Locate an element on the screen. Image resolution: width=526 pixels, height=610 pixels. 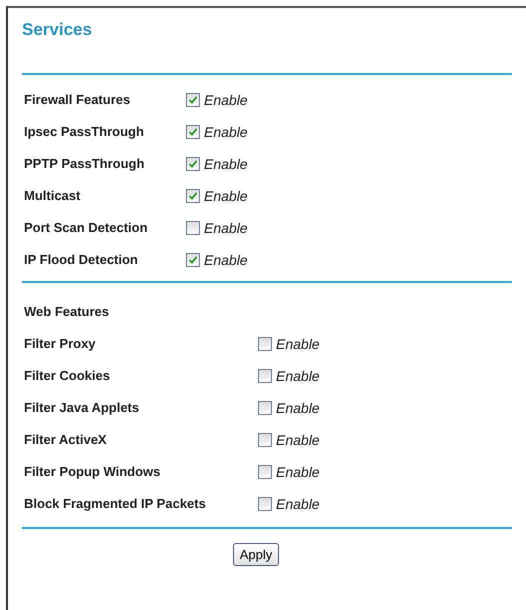
feature-label: IP Flood Detection is located at coordinates (81, 260).